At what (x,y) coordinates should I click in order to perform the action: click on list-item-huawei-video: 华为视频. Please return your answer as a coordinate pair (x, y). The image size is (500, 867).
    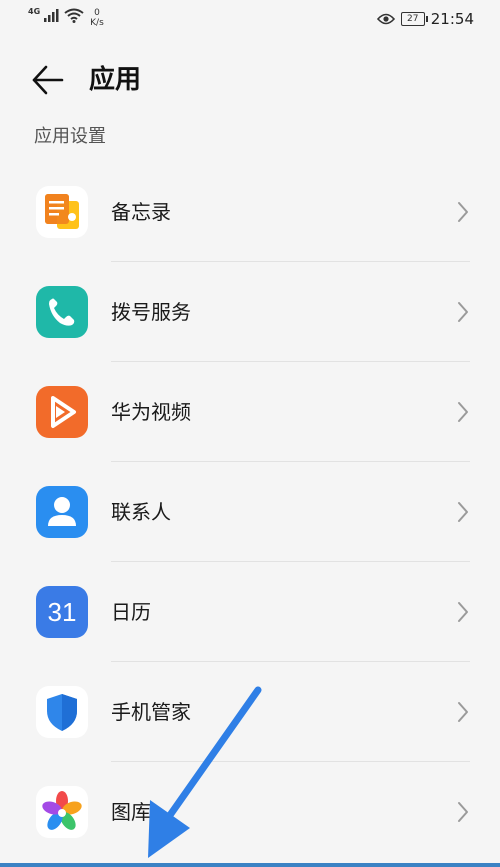
    Looking at the image, I should click on (250, 412).